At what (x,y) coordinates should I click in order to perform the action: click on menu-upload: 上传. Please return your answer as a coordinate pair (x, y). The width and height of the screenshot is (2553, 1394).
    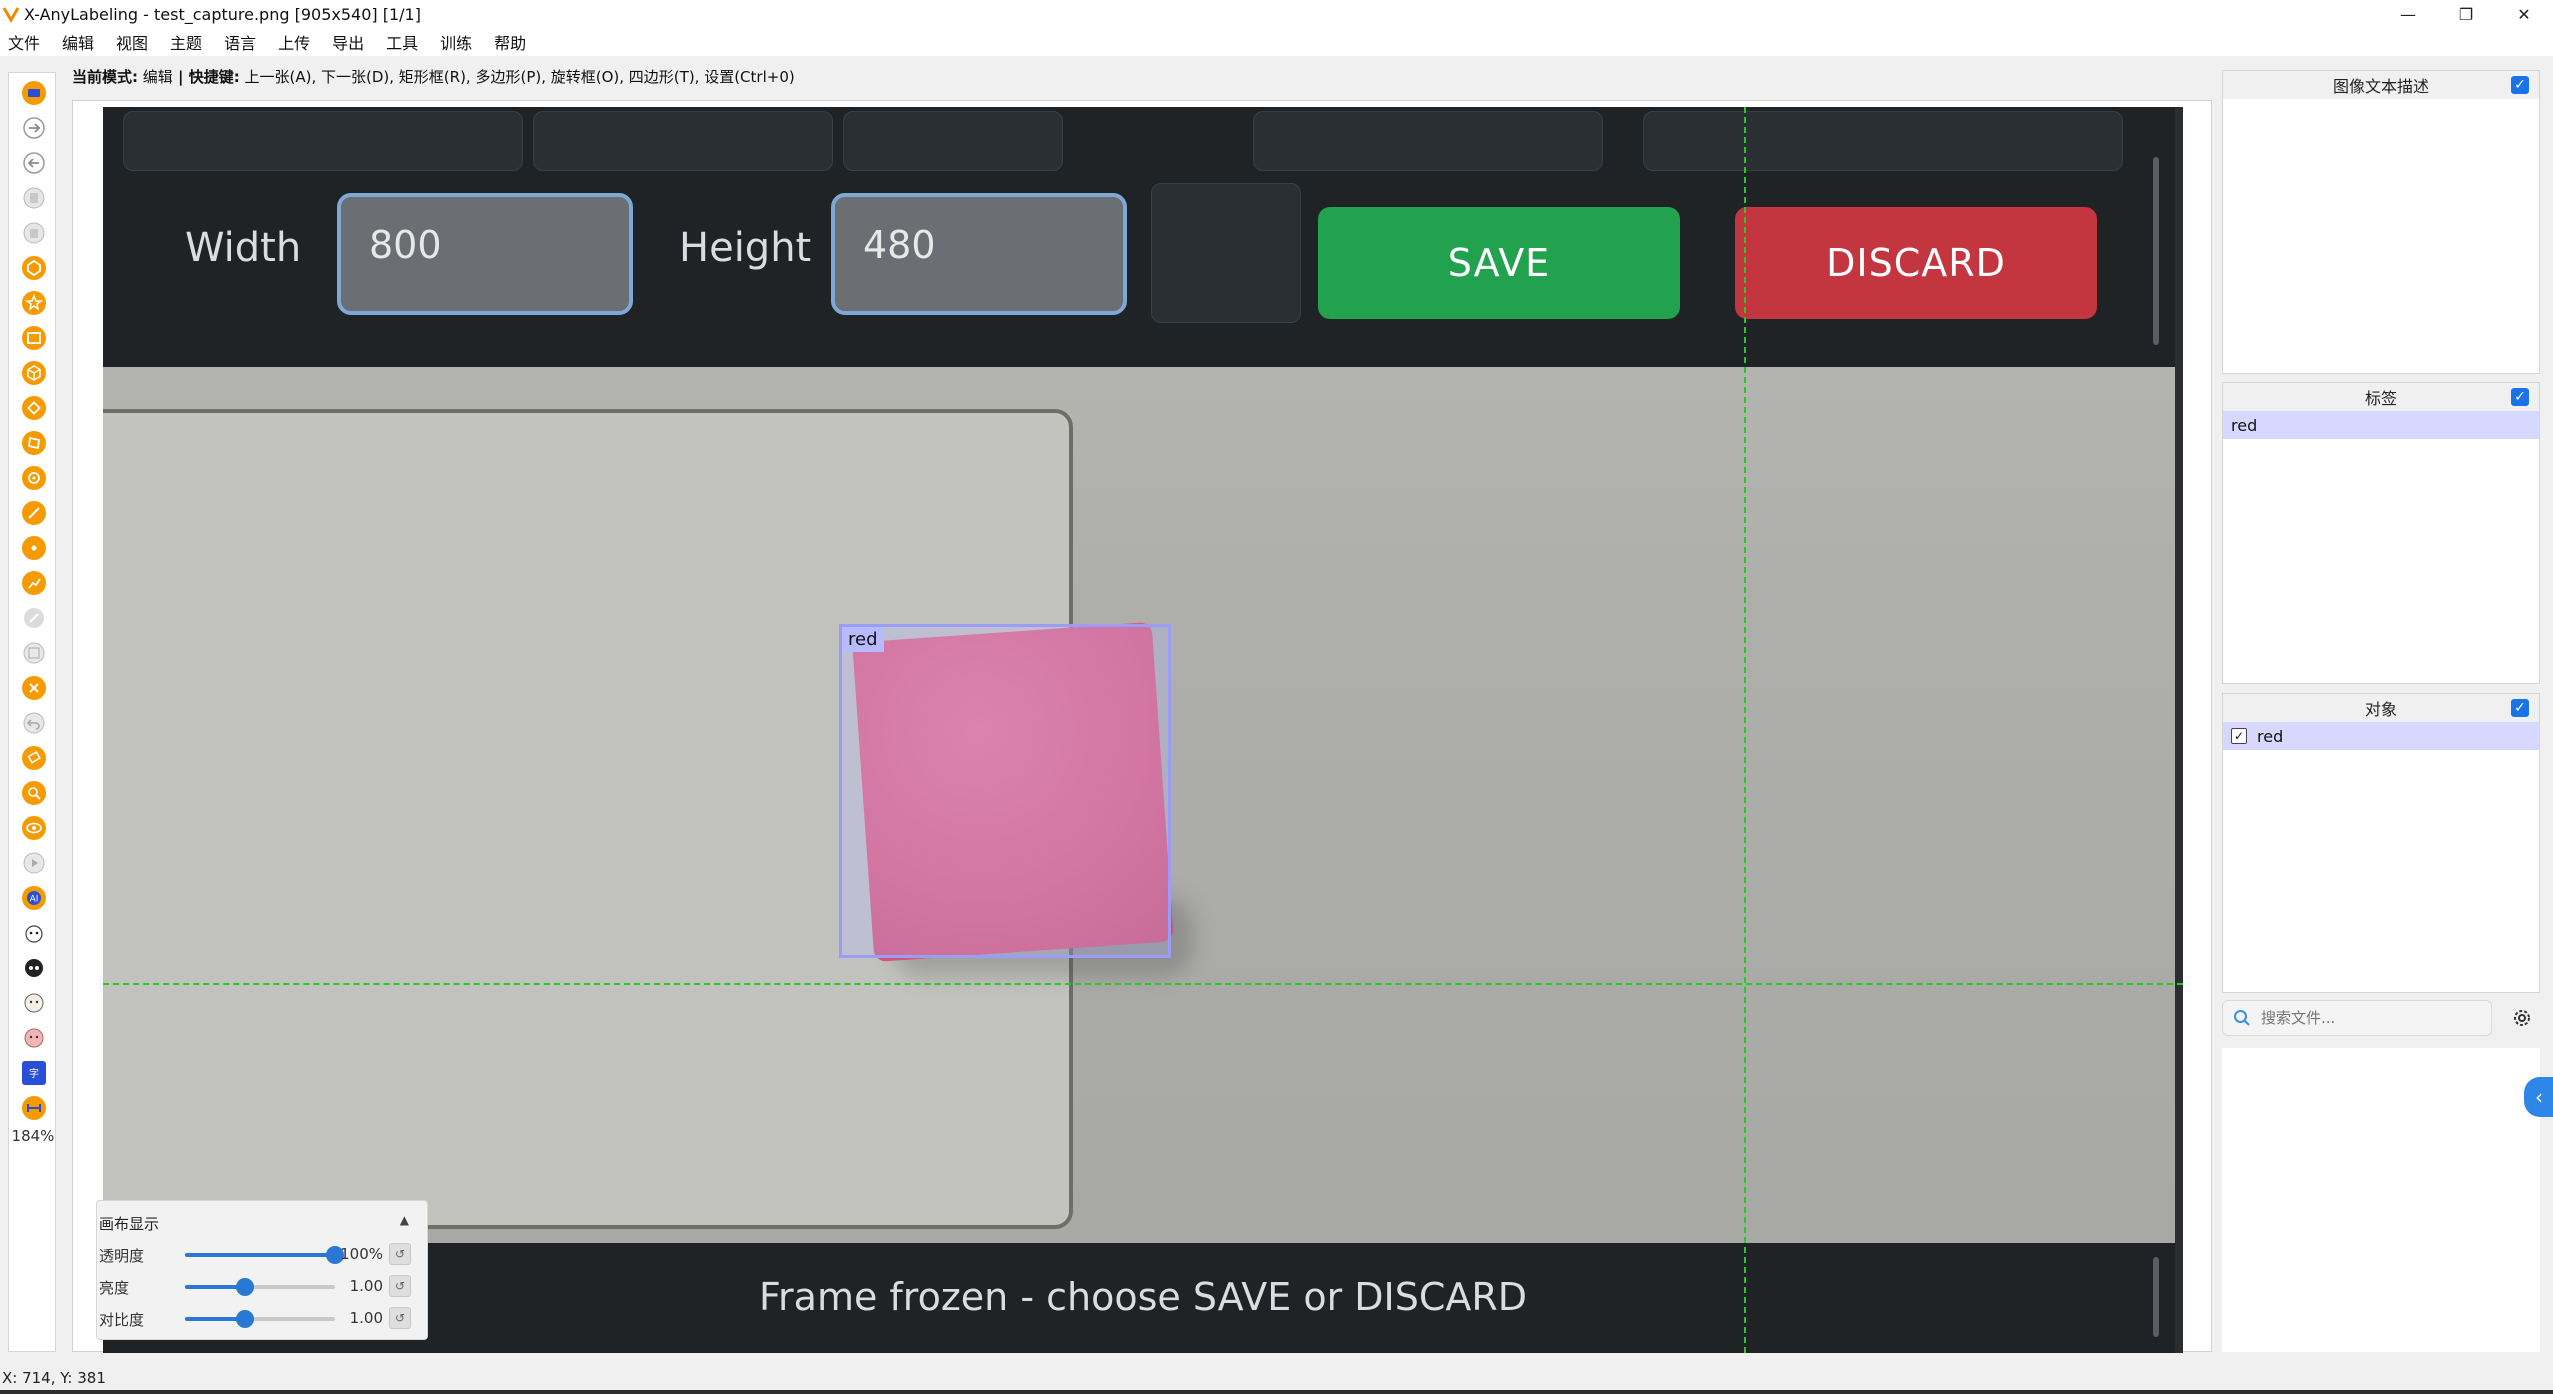
    Looking at the image, I should click on (294, 42).